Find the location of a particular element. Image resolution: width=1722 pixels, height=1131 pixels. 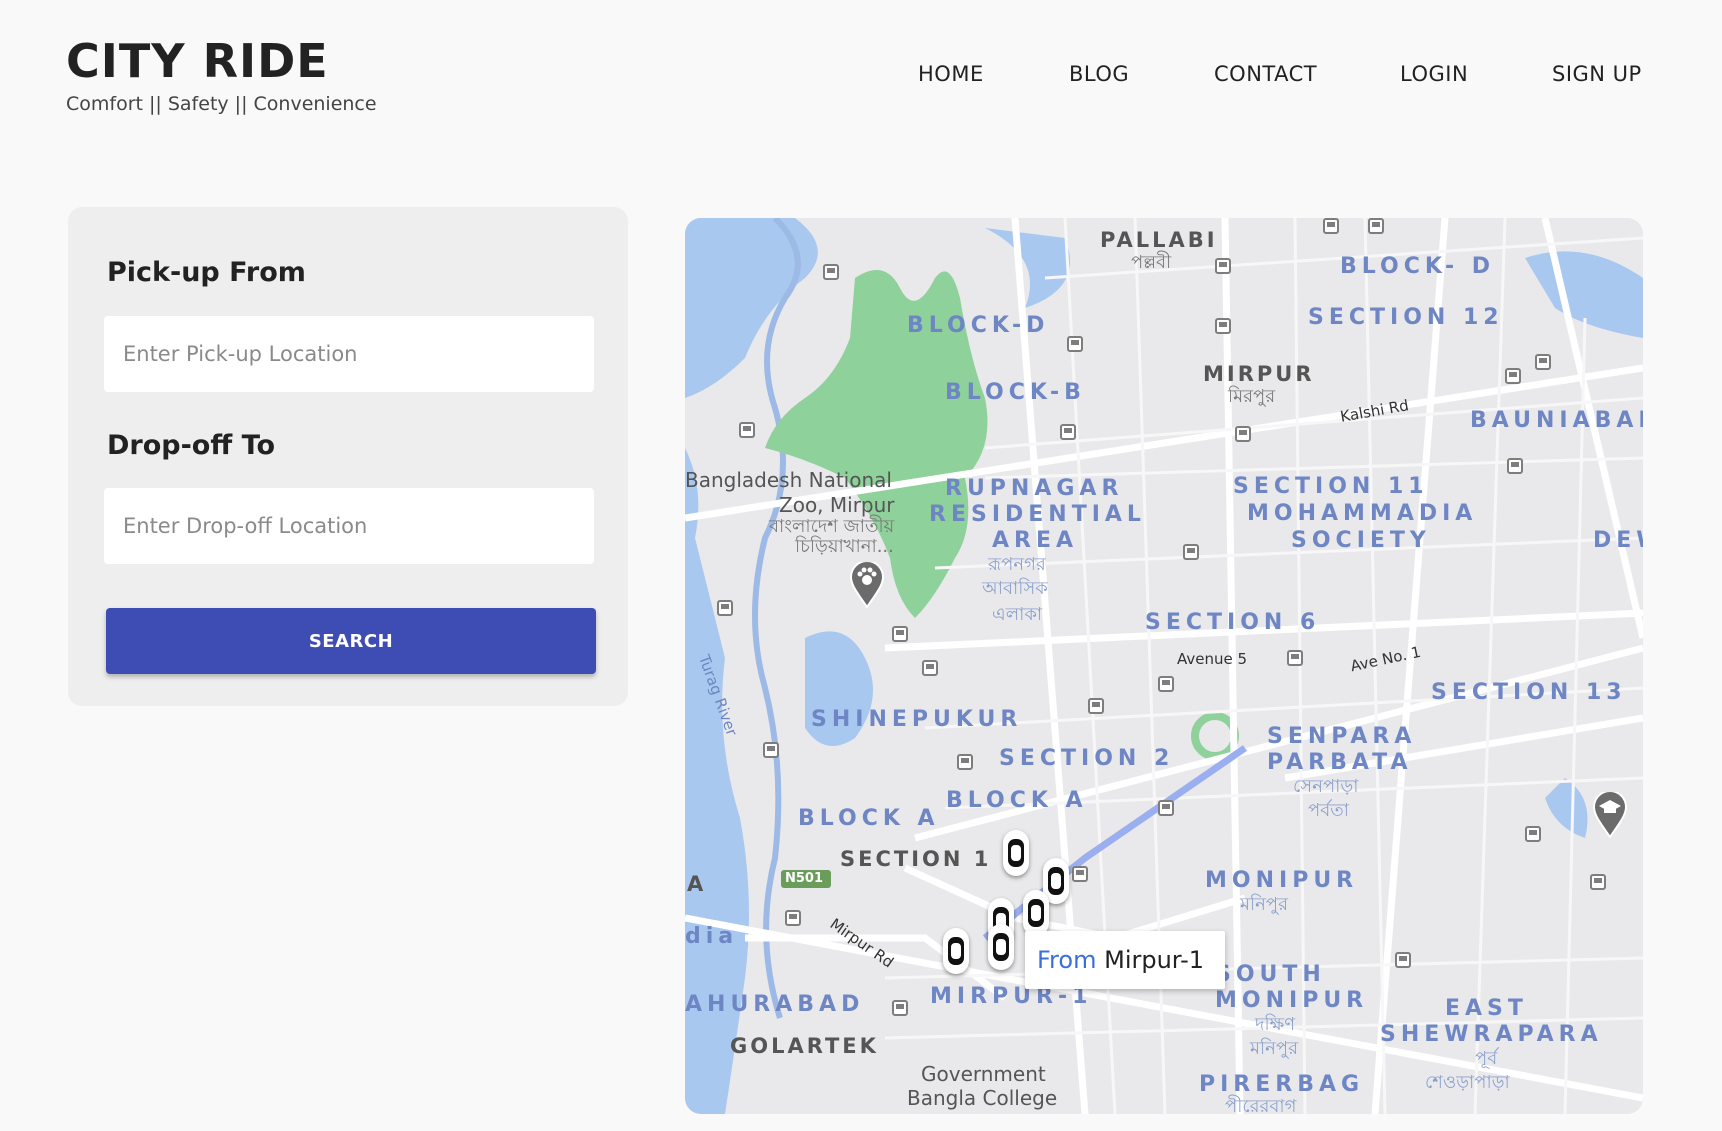

map-label-south-monipur-2: MONIPUR is located at coordinates (1292, 1000).